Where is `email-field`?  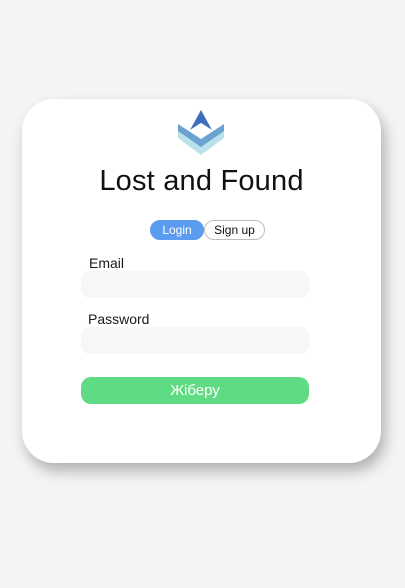 email-field is located at coordinates (195, 284).